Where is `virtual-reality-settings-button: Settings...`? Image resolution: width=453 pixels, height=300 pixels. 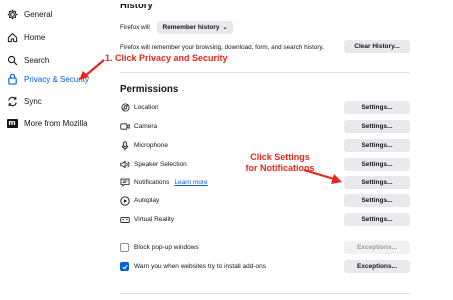 virtual-reality-settings-button: Settings... is located at coordinates (377, 219).